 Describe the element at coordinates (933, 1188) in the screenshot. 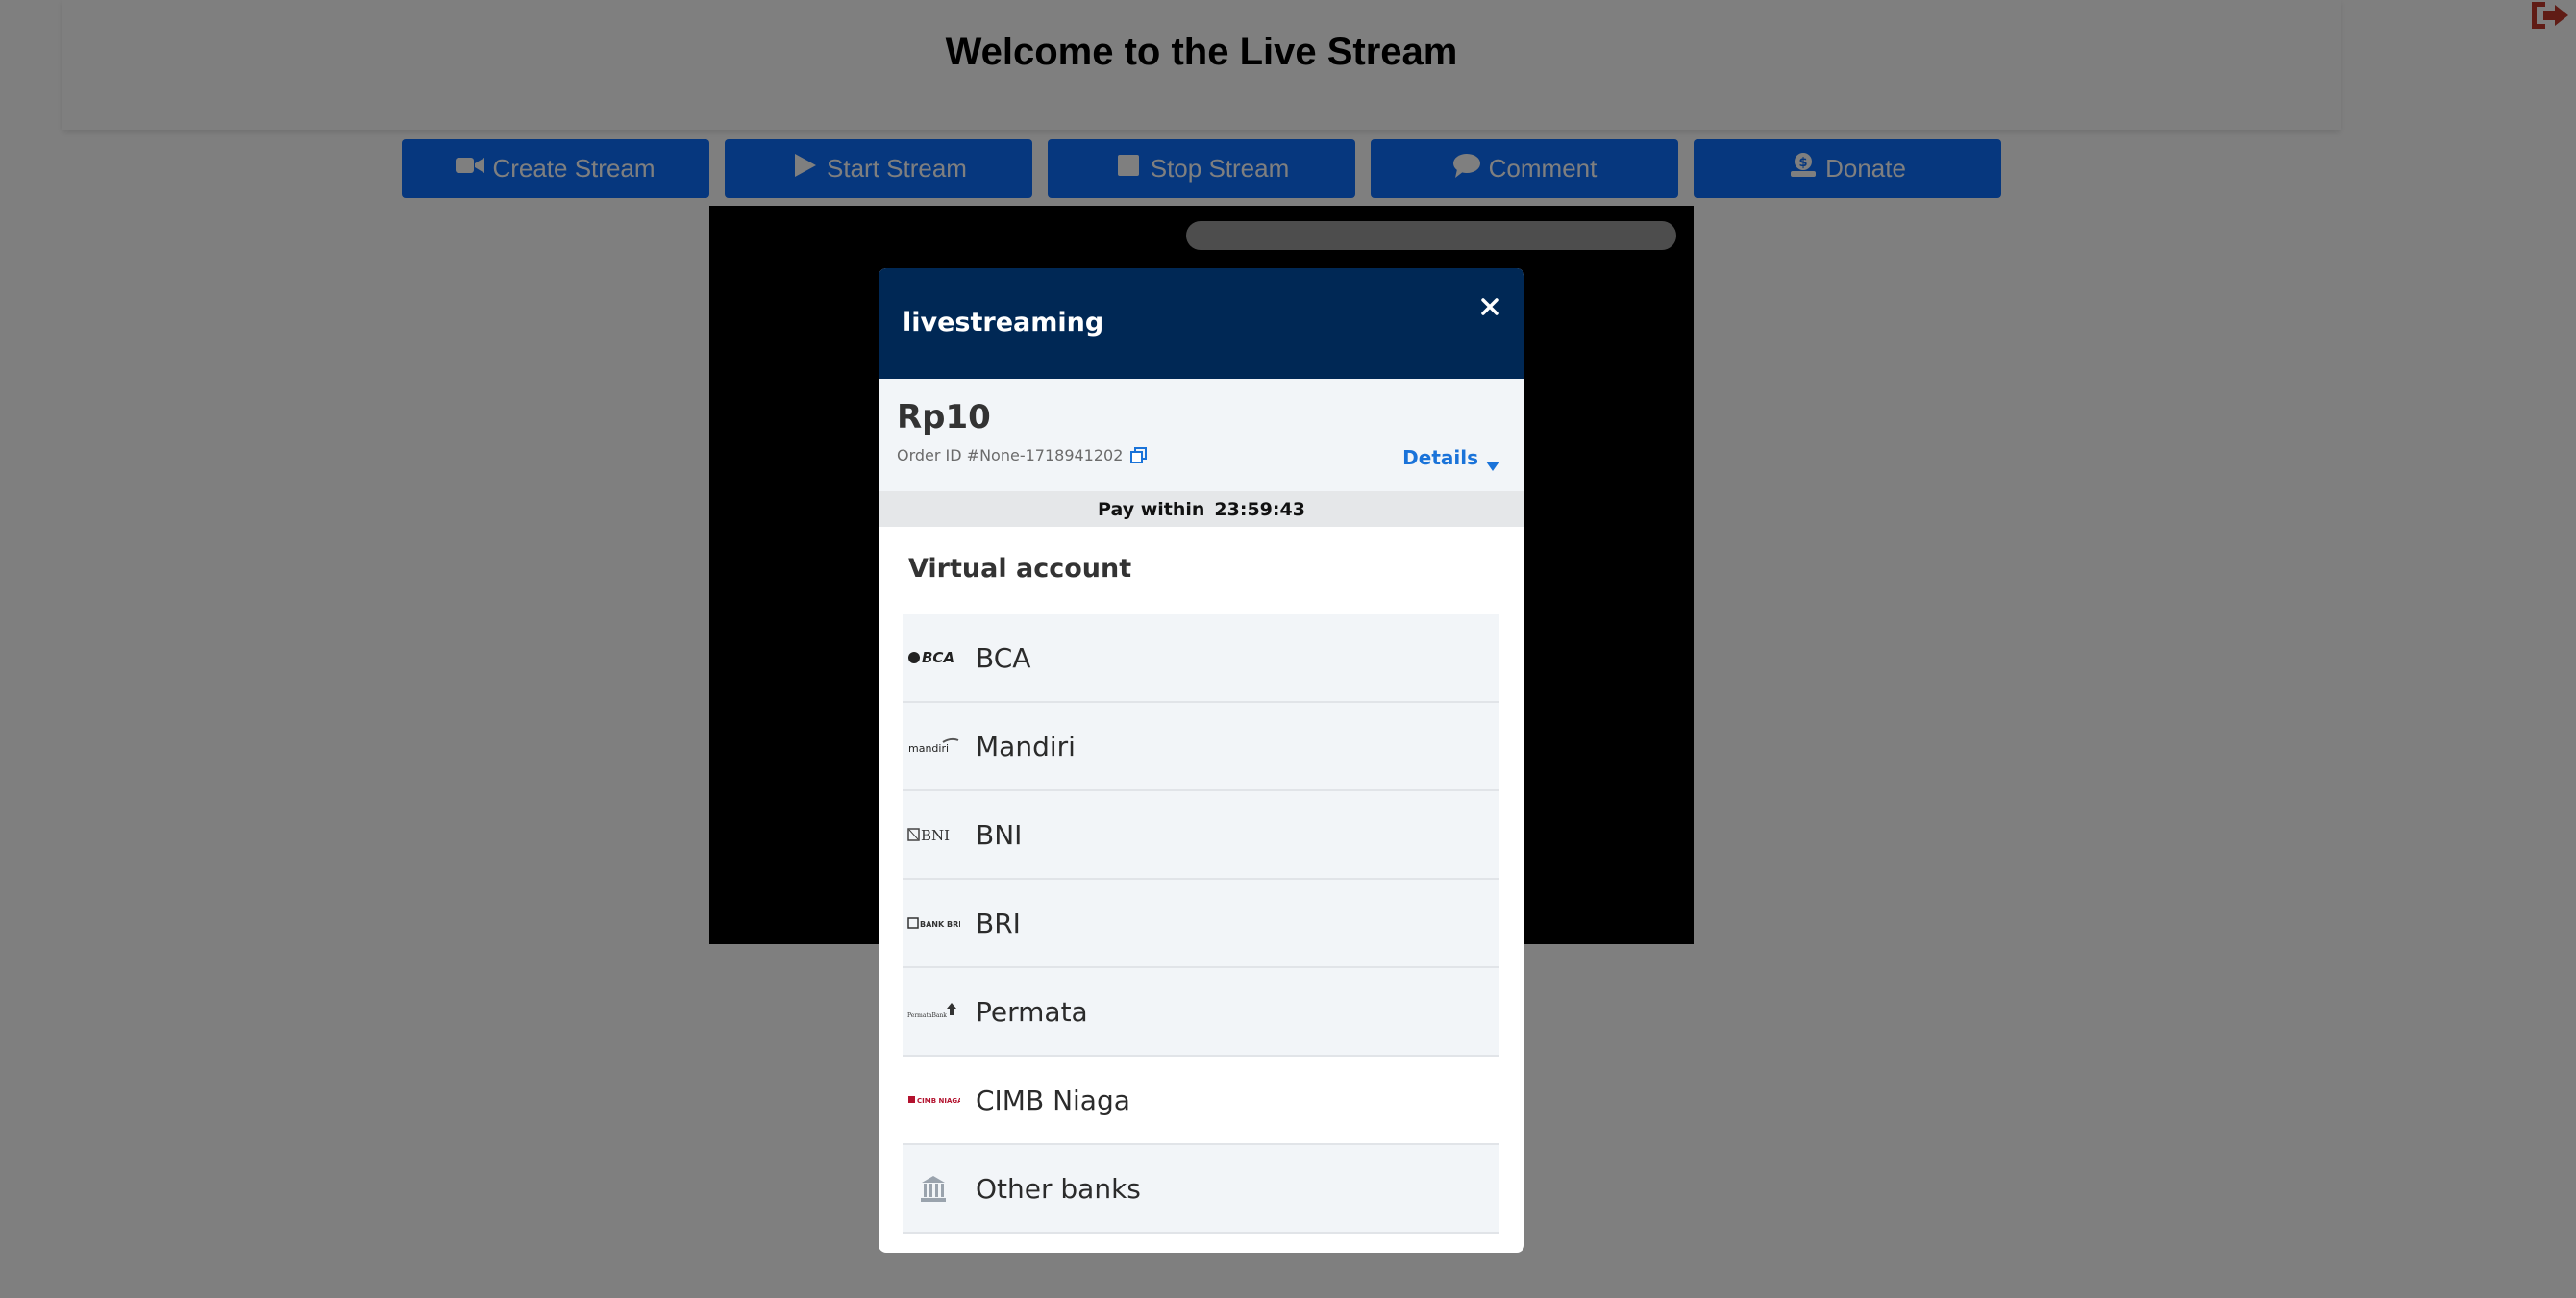

I see `bank-building-icon` at that location.